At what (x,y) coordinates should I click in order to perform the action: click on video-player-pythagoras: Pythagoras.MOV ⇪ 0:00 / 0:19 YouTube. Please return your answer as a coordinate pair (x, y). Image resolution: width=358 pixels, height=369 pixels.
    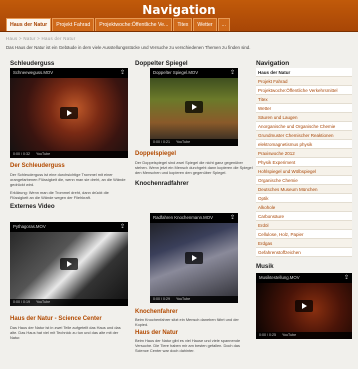
    Looking at the image, I should click on (69, 264).